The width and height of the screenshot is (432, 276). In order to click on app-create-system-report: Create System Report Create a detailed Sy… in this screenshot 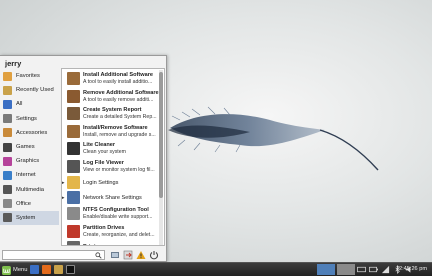, I will do `click(110, 114)`.